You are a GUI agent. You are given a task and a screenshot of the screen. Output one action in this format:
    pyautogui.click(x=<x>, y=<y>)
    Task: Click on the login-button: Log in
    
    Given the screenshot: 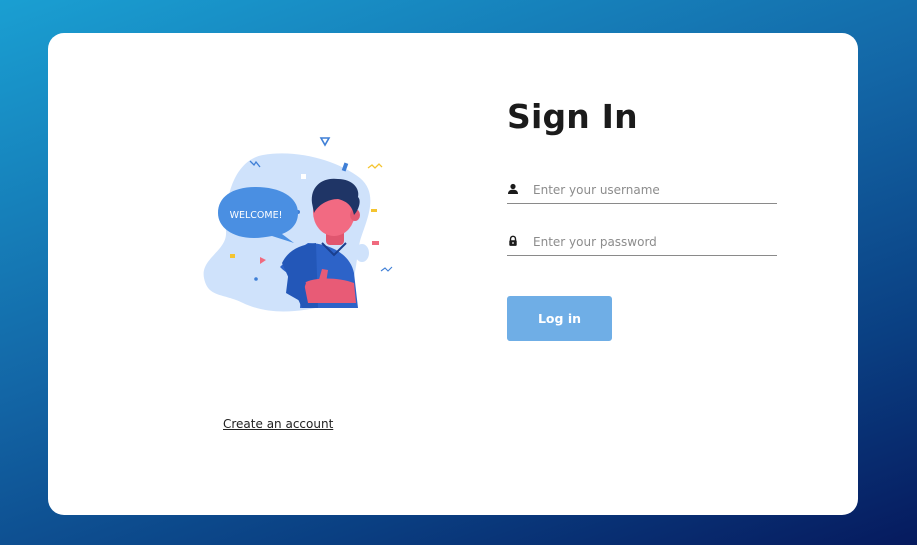 What is the action you would take?
    pyautogui.click(x=559, y=318)
    